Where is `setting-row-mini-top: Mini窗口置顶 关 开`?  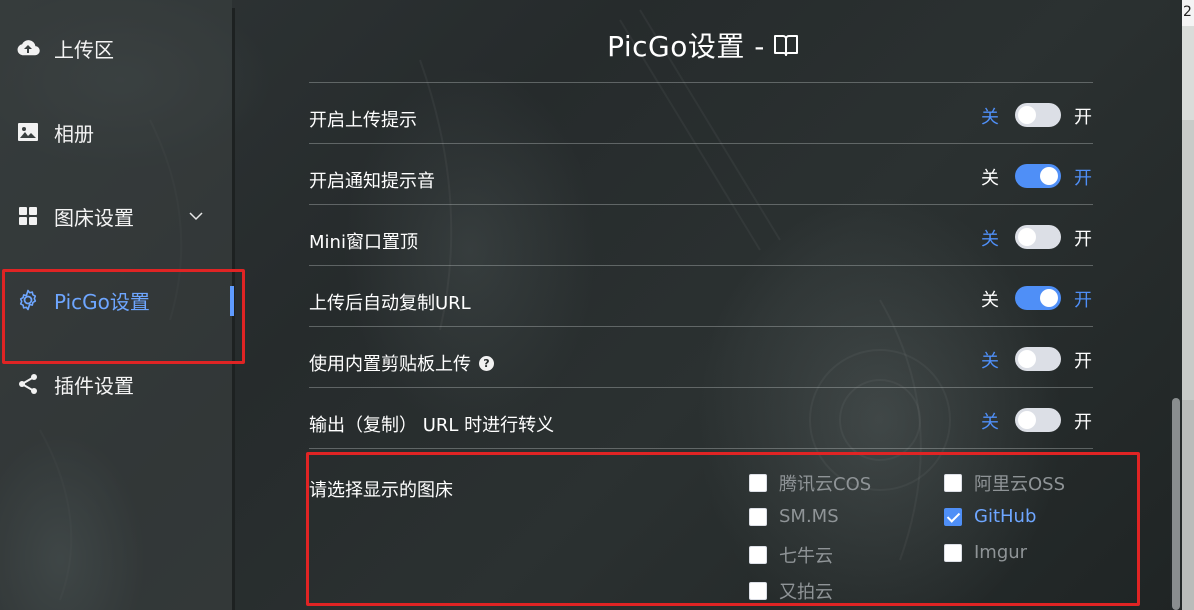 setting-row-mini-top: Mini窗口置顶 关 开 is located at coordinates (701, 234).